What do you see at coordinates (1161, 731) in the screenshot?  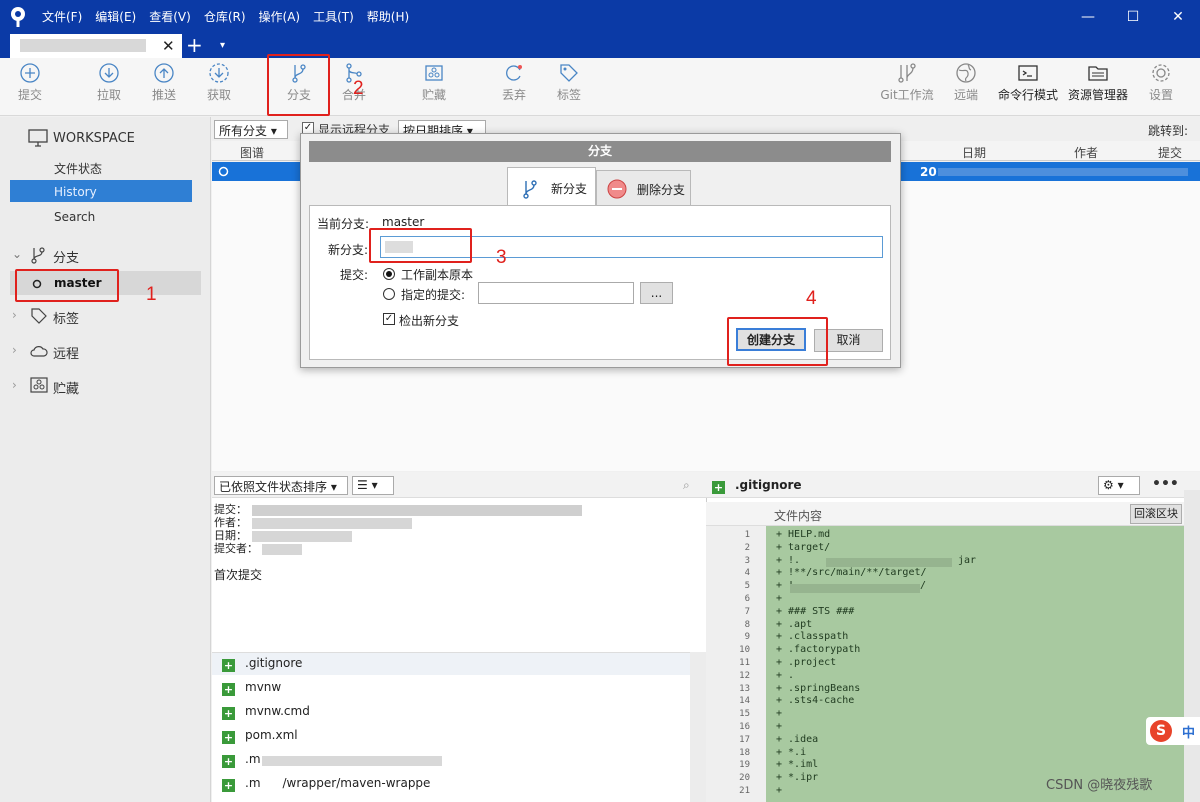 I see `sogou-logo-icon: S` at bounding box center [1161, 731].